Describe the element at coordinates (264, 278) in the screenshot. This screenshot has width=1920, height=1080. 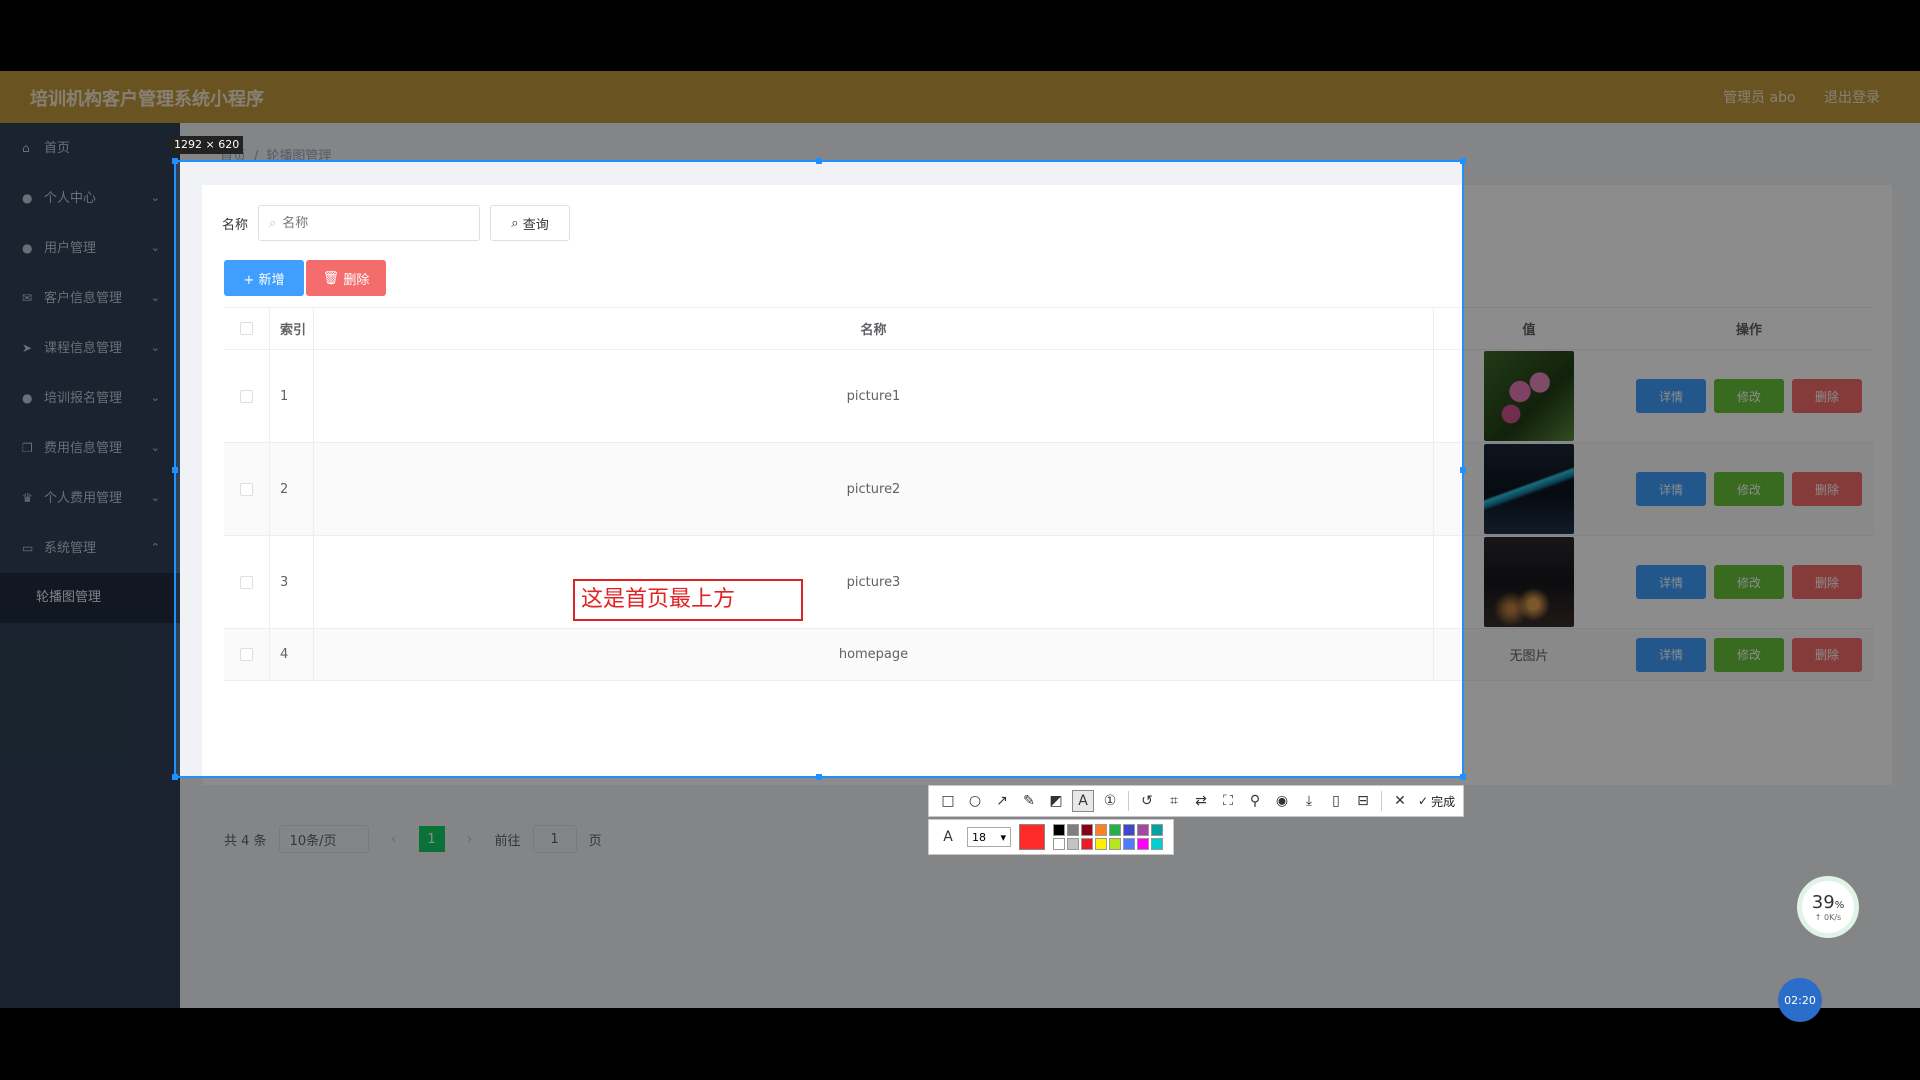
I see `add-button: + 新增` at that location.